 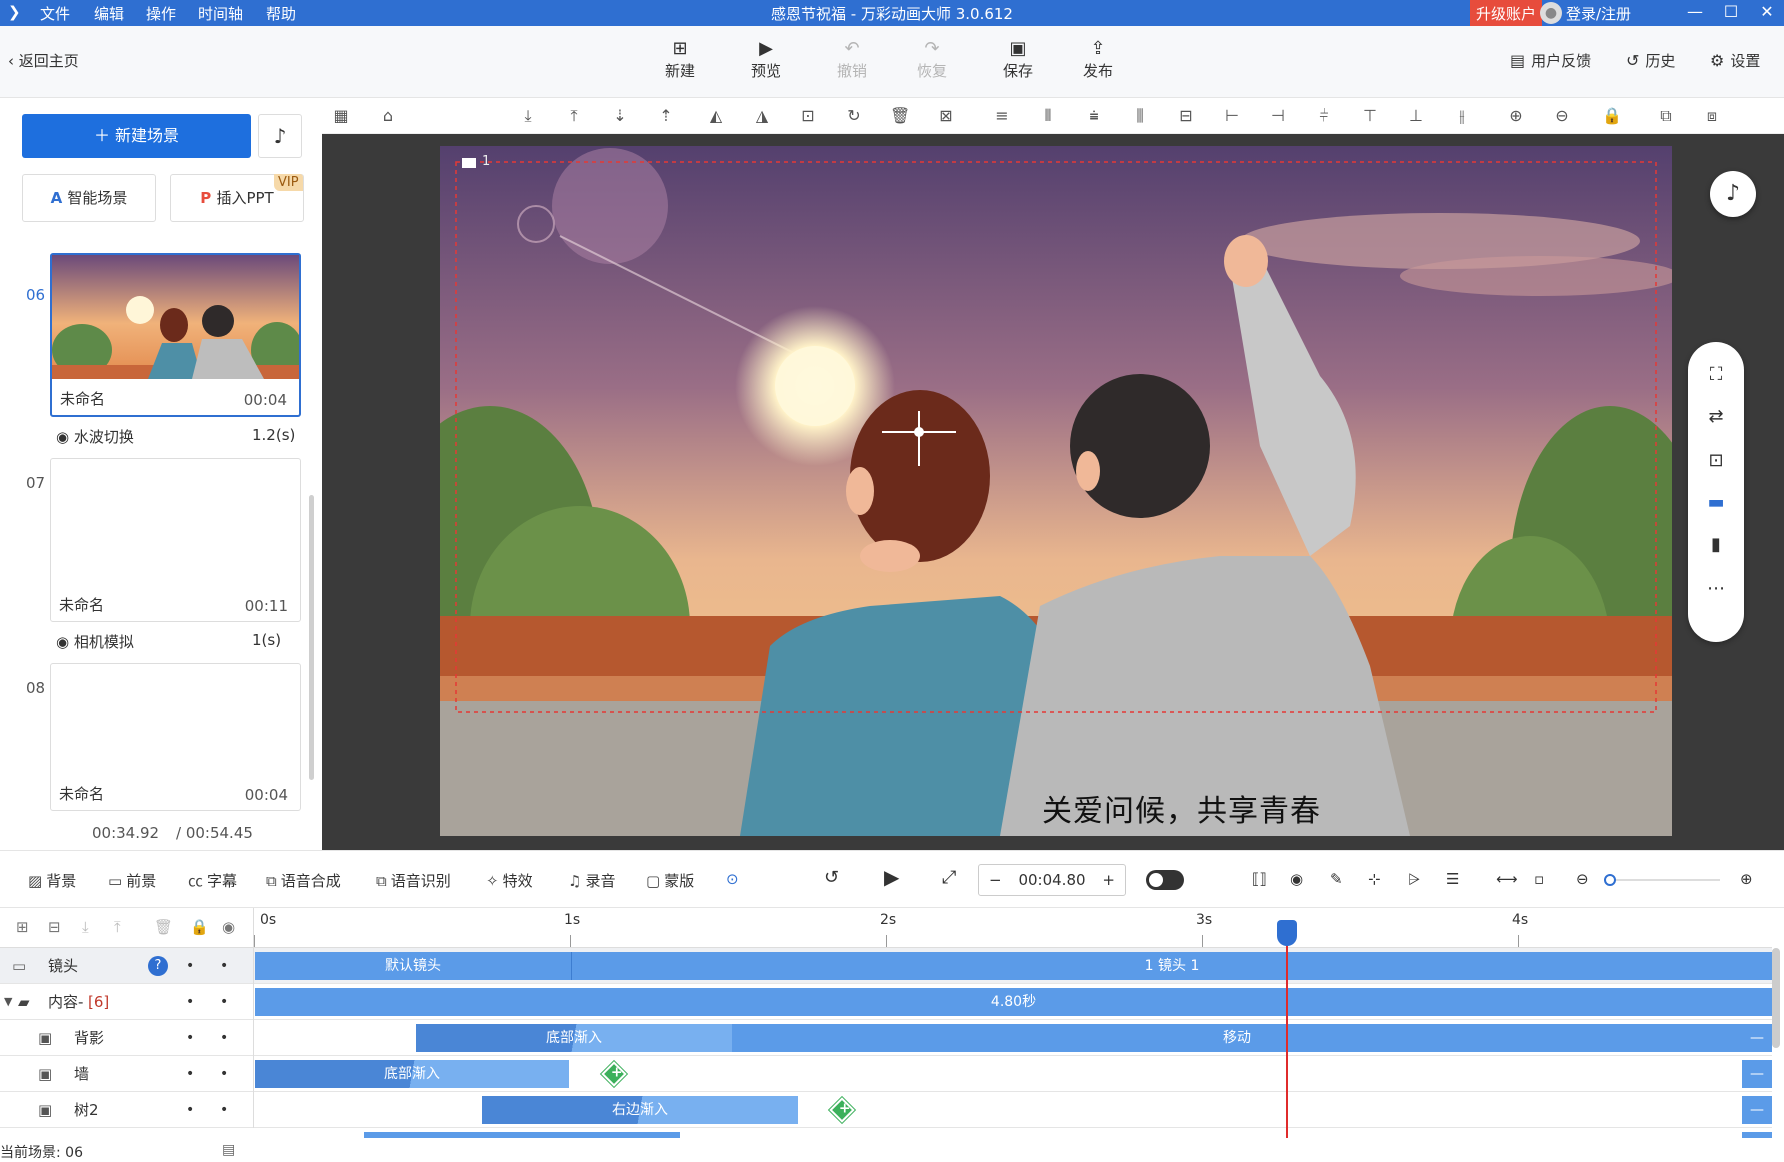 I want to click on scene-card-06: 未命名 00:04, so click(x=175, y=335).